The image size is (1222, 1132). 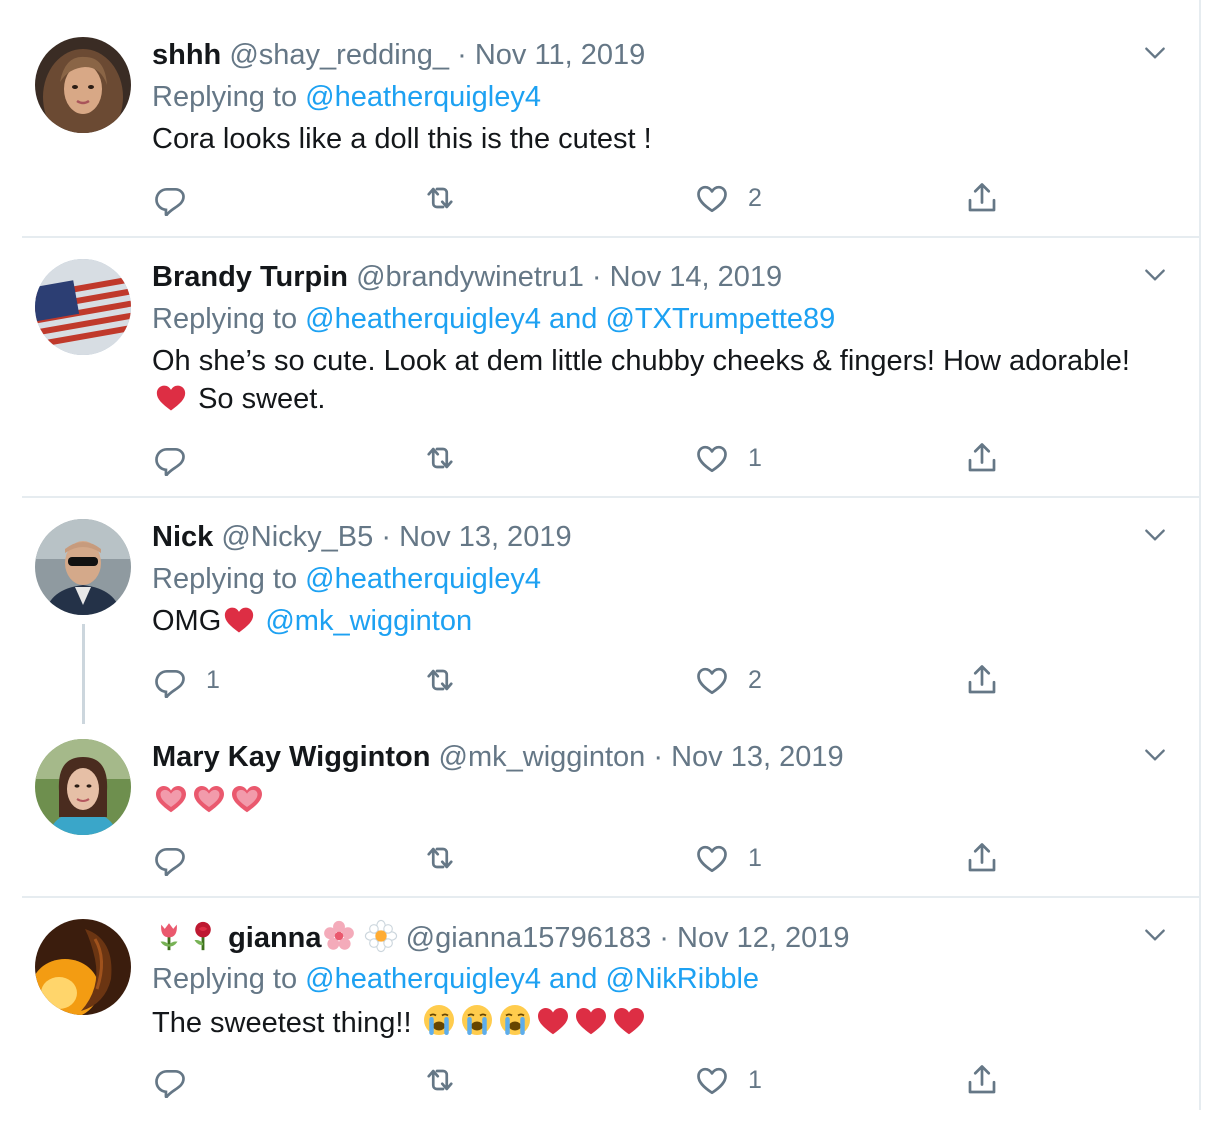 I want to click on display-name: Brandy Turpin, so click(x=250, y=277).